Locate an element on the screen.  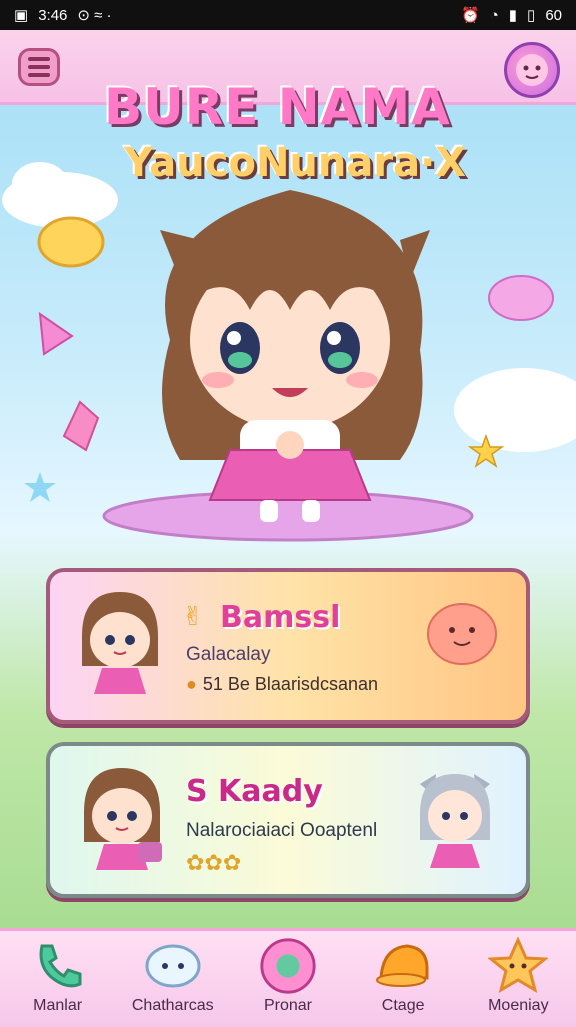
wifi-icon: ◔ is located at coordinates (494, 15).